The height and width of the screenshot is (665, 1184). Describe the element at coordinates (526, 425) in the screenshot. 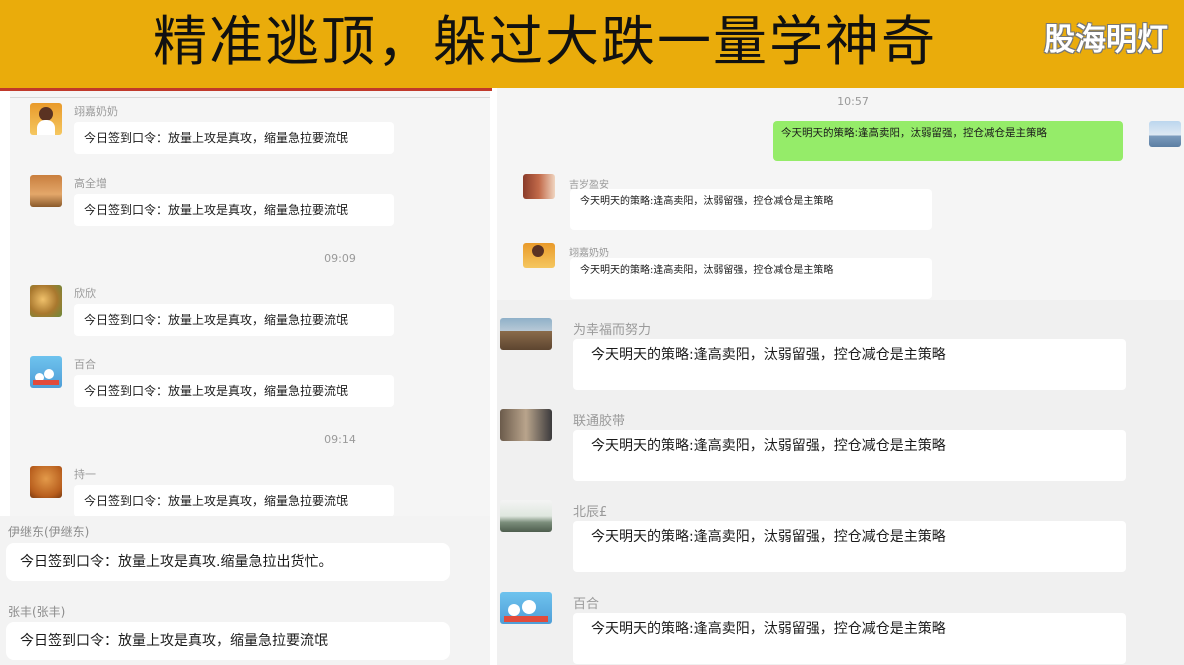

I see `man-seated-icon` at that location.